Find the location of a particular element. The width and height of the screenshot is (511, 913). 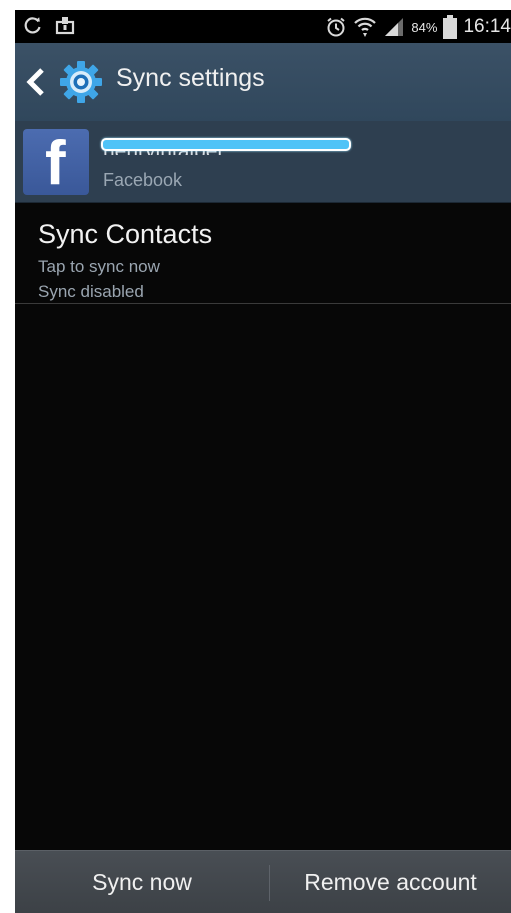

alarm-icon is located at coordinates (336, 27).